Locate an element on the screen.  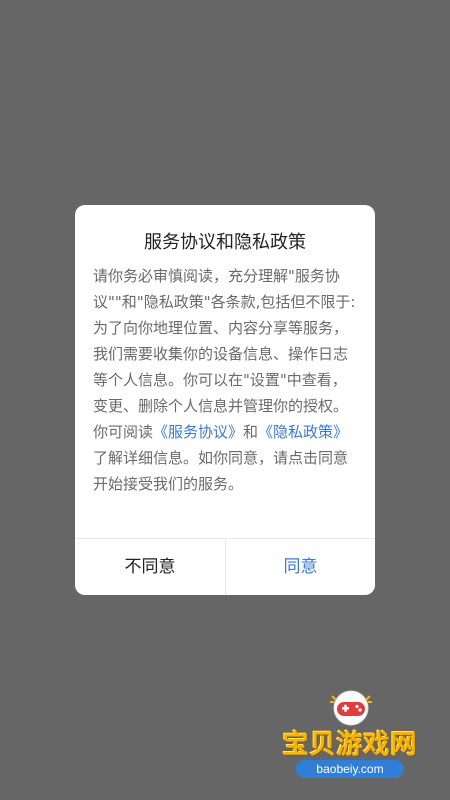
watermark: 宝贝游戏网 baobeiy.com is located at coordinates (350, 738).